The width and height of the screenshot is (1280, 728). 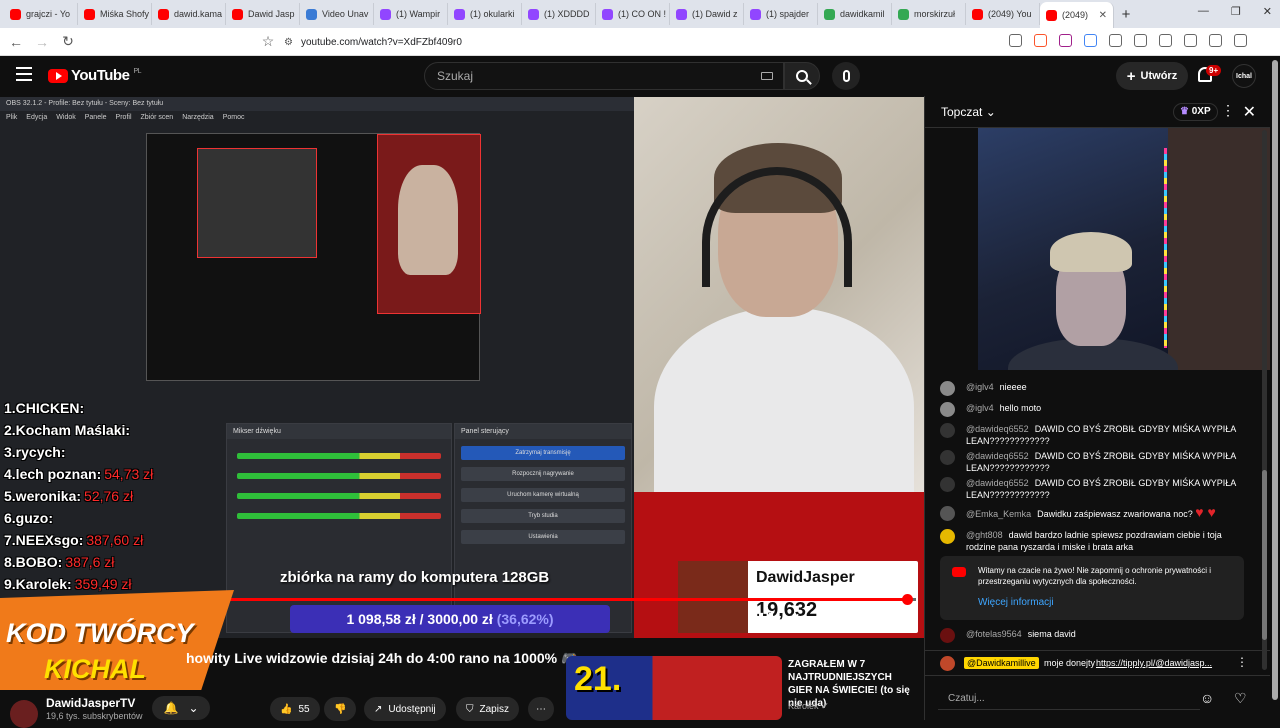 I want to click on channel-name: DawidJasperTV, so click(x=90, y=703).